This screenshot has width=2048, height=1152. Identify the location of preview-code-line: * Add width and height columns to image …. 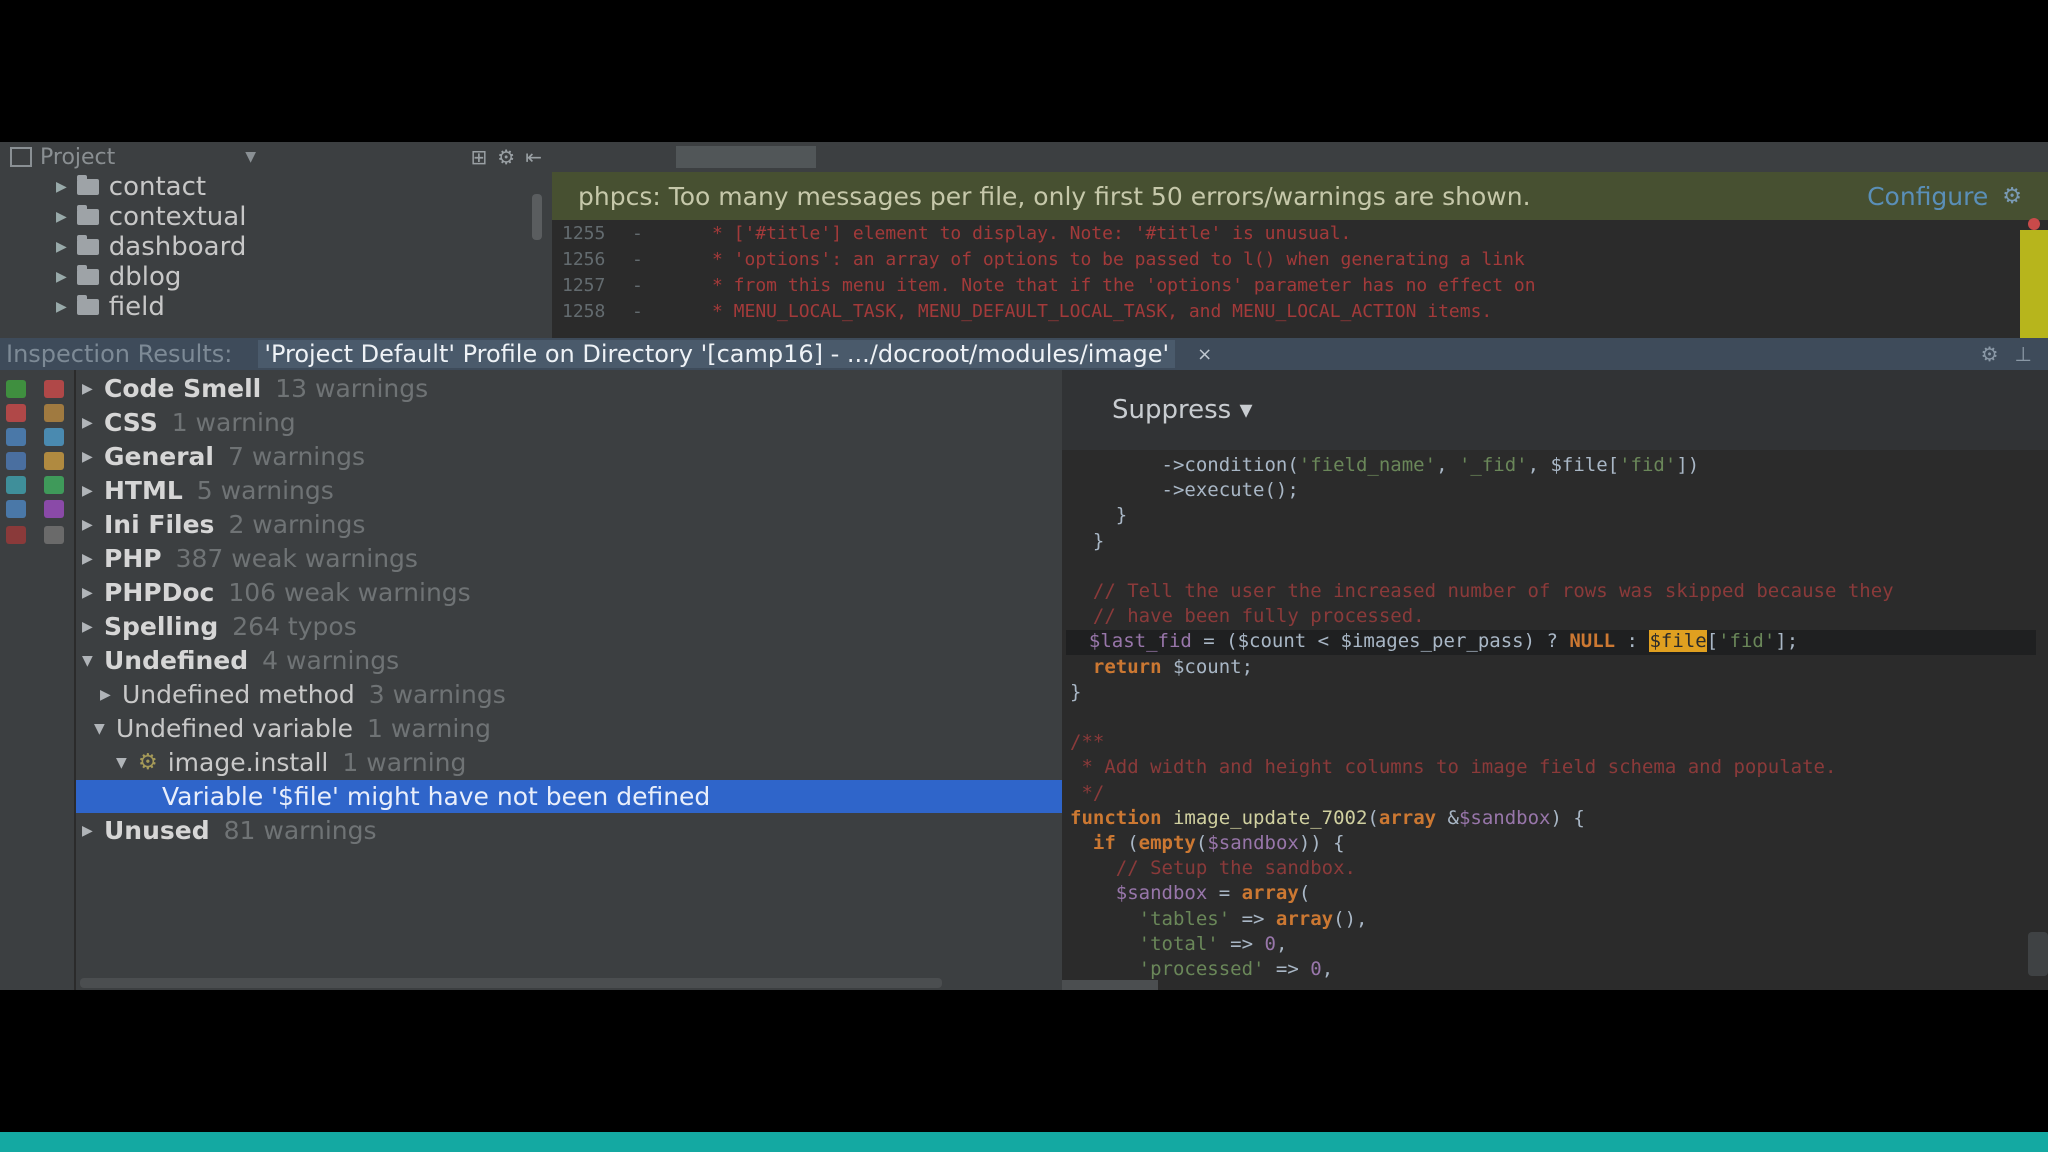
(1453, 768).